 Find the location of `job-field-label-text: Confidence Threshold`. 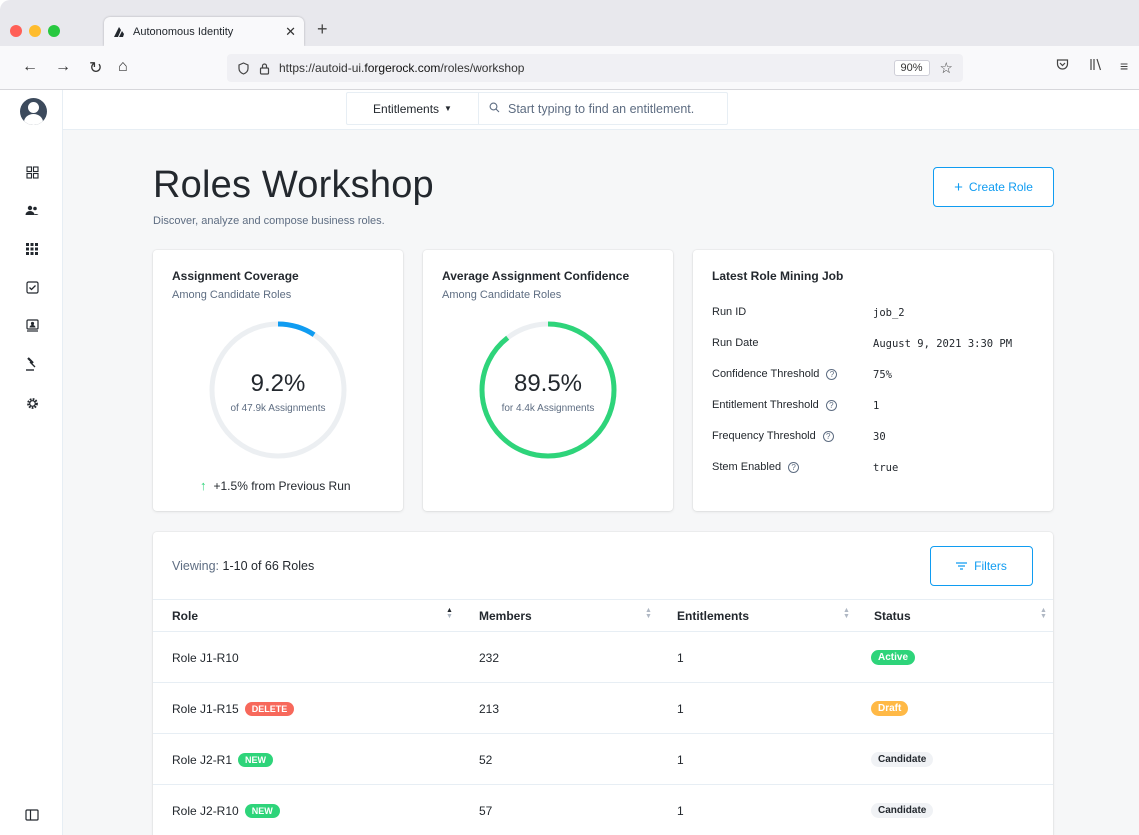

job-field-label-text: Confidence Threshold is located at coordinates (766, 374).